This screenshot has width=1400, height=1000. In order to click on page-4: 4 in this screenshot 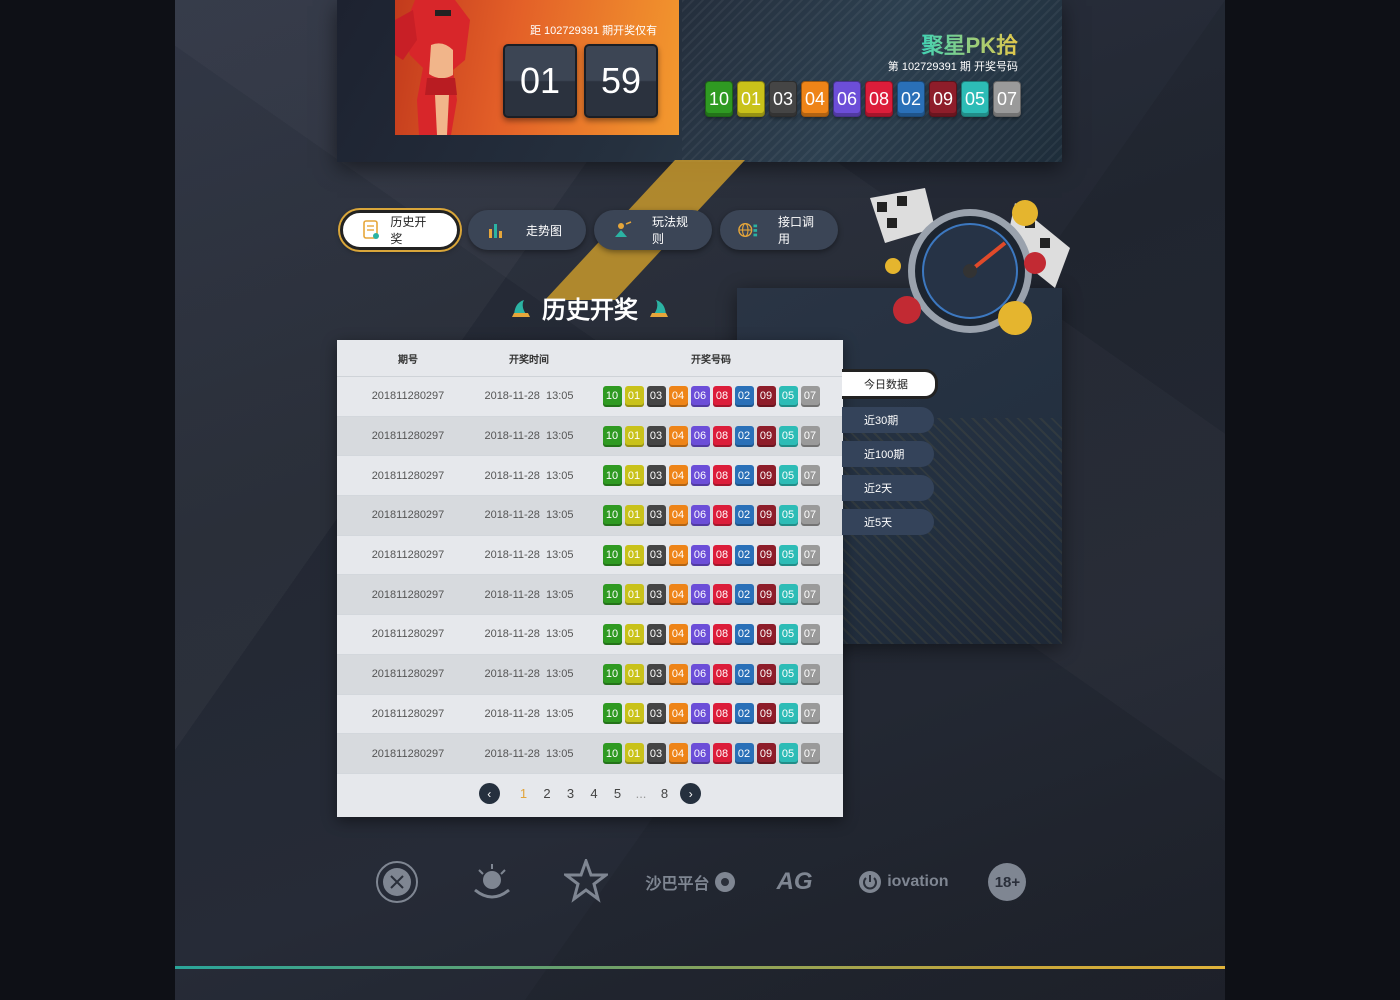, I will do `click(594, 793)`.